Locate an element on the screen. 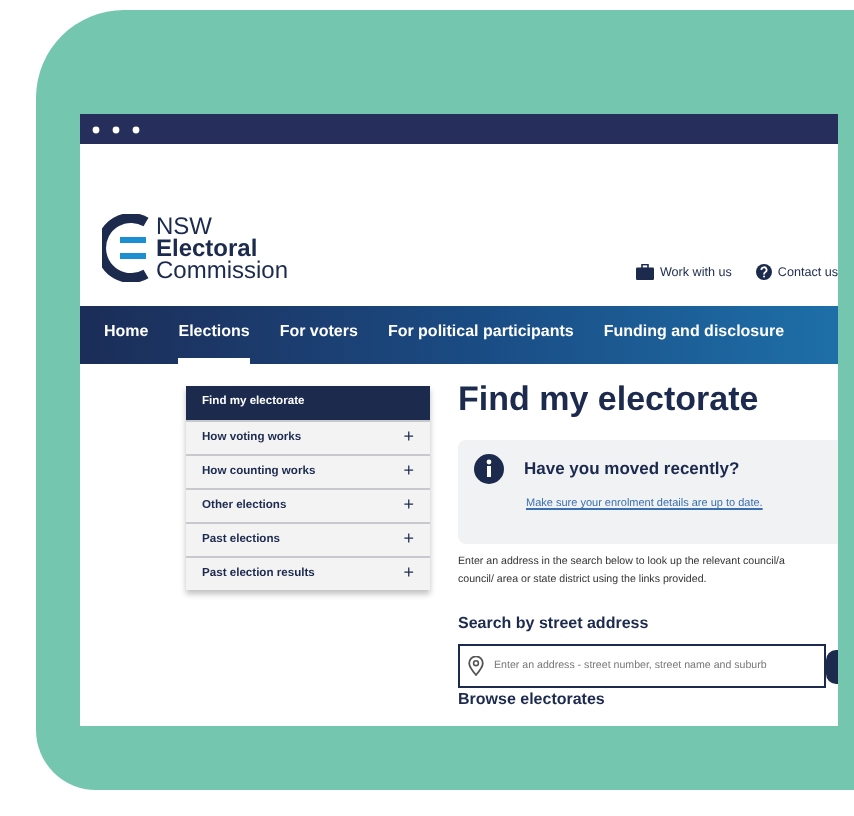 The height and width of the screenshot is (816, 854). logo-text: Electoral is located at coordinates (207, 248).